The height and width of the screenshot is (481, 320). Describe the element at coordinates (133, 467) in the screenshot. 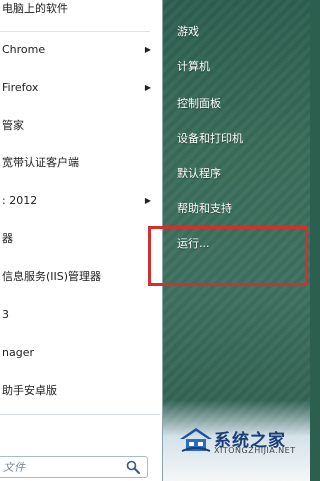

I see `magnifier-icon` at that location.